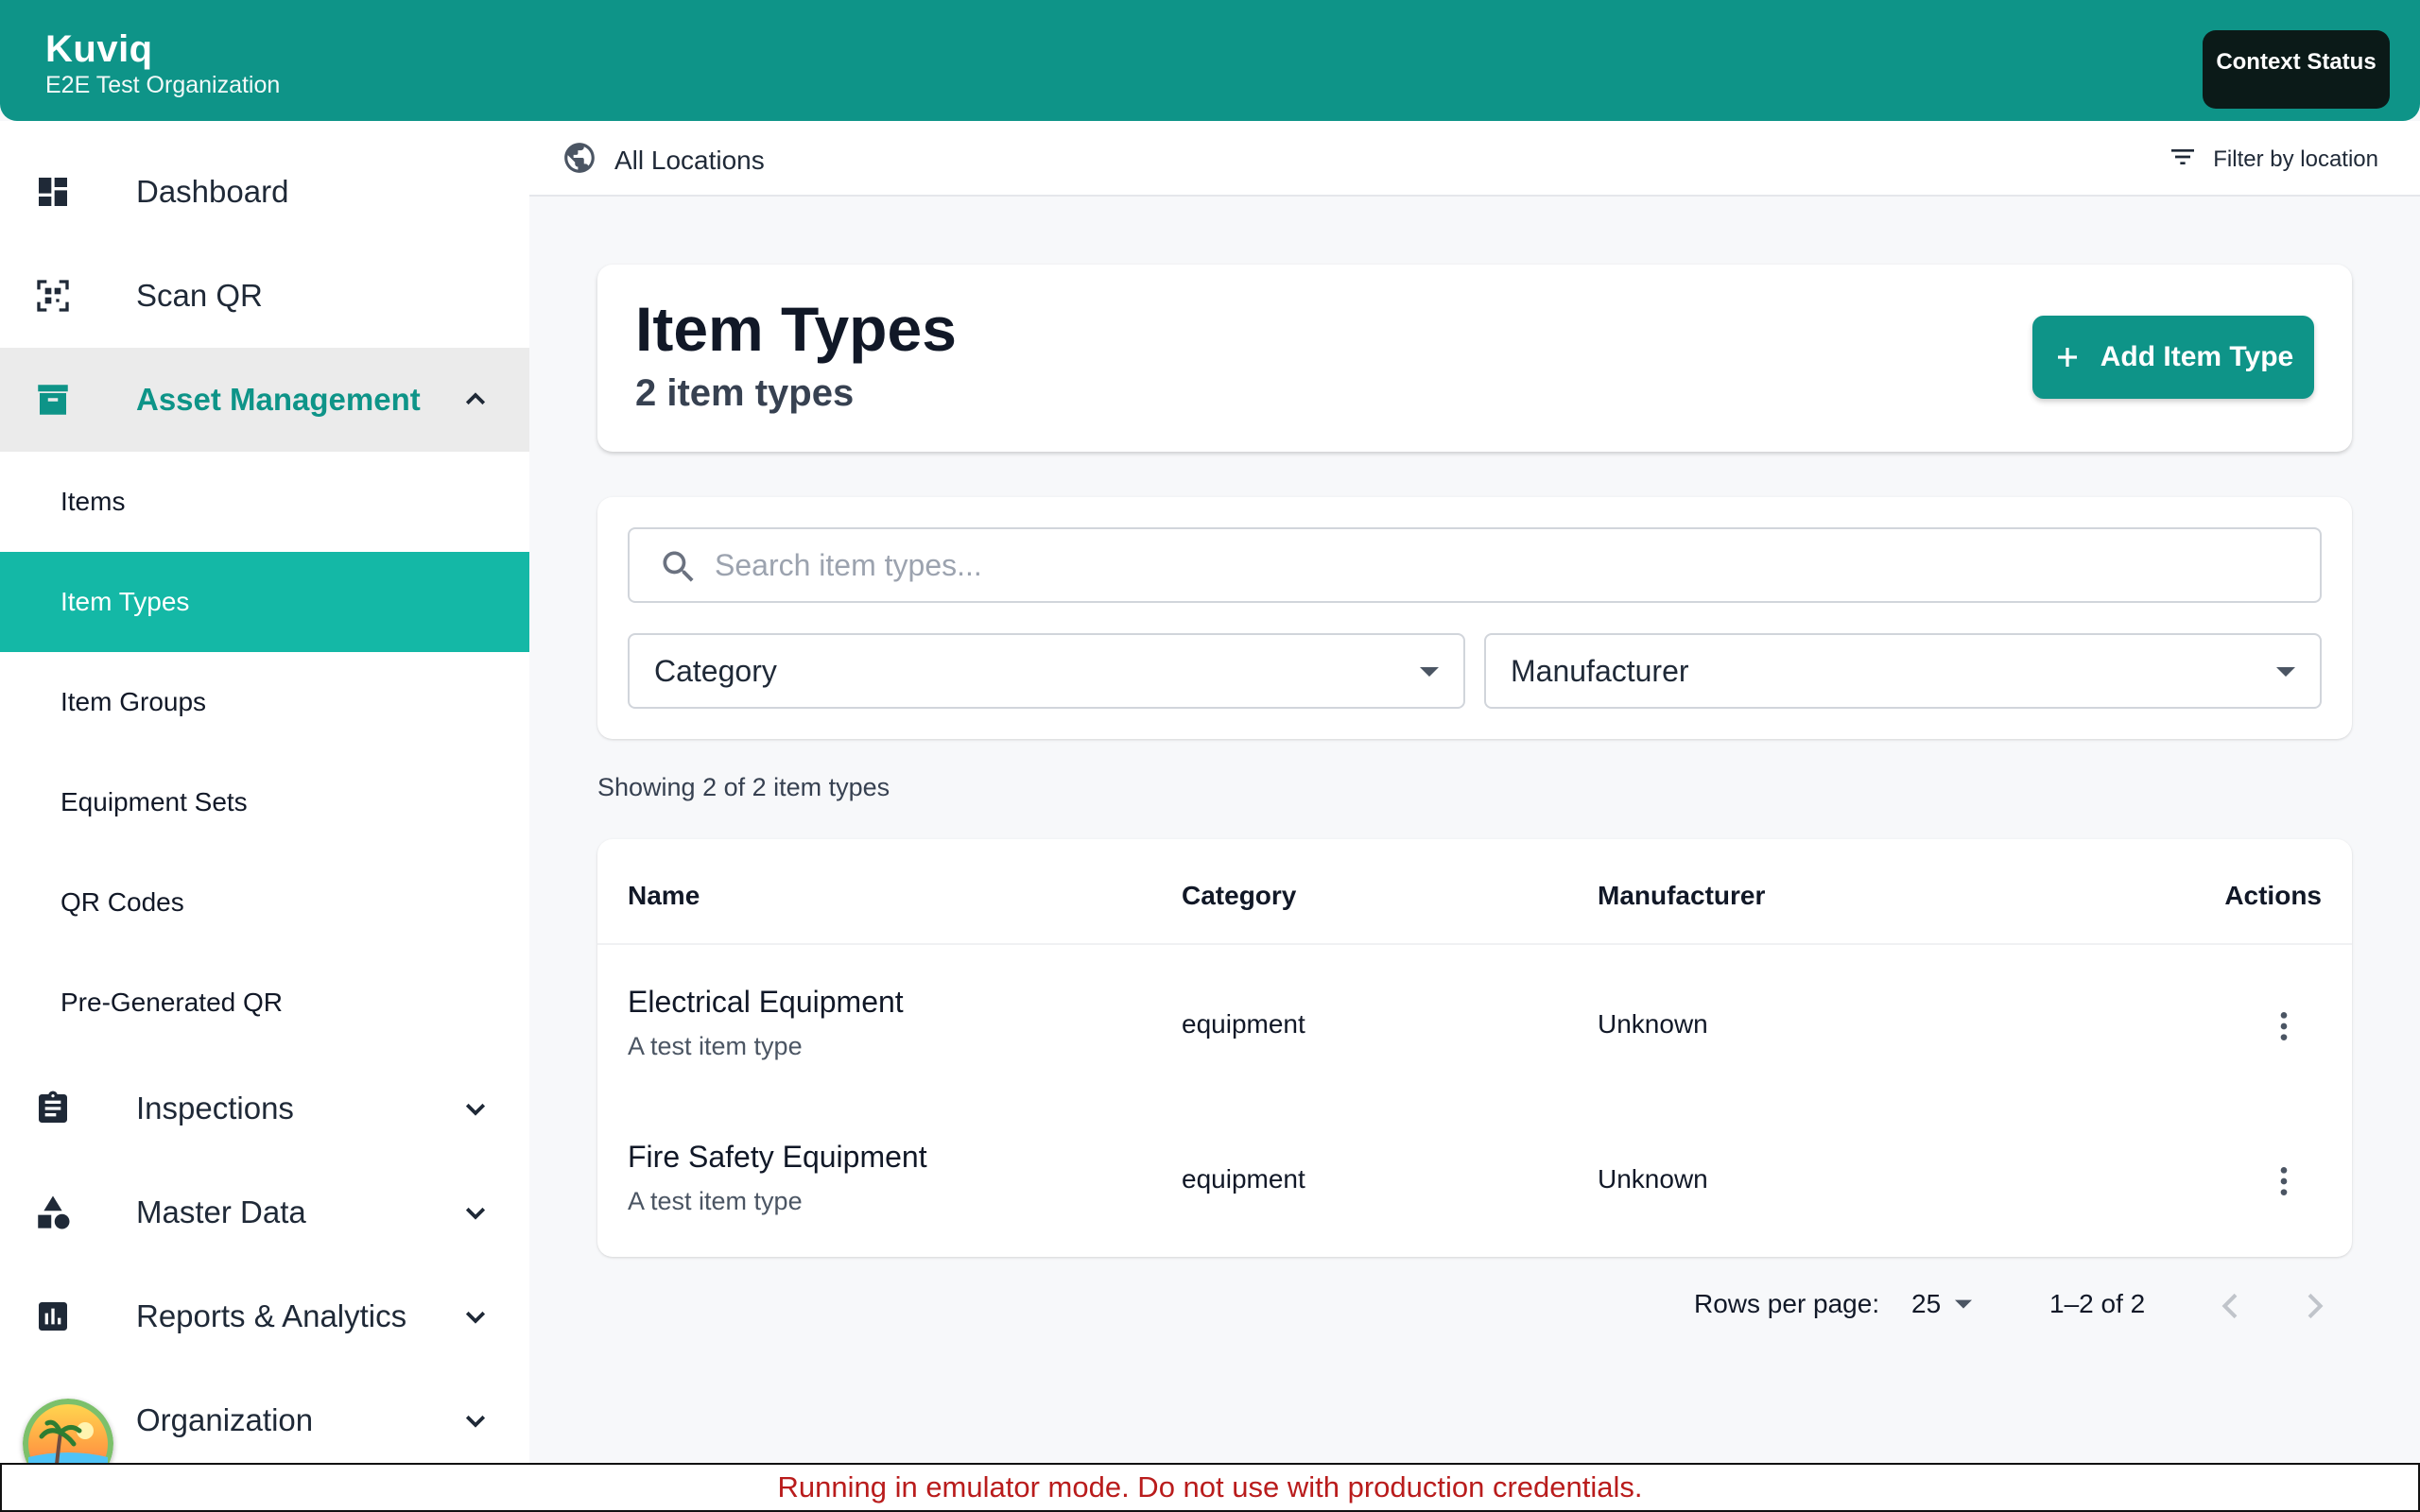 The image size is (2420, 1512). What do you see at coordinates (2197, 356) in the screenshot?
I see `add-item-type-label: Add Item Type` at bounding box center [2197, 356].